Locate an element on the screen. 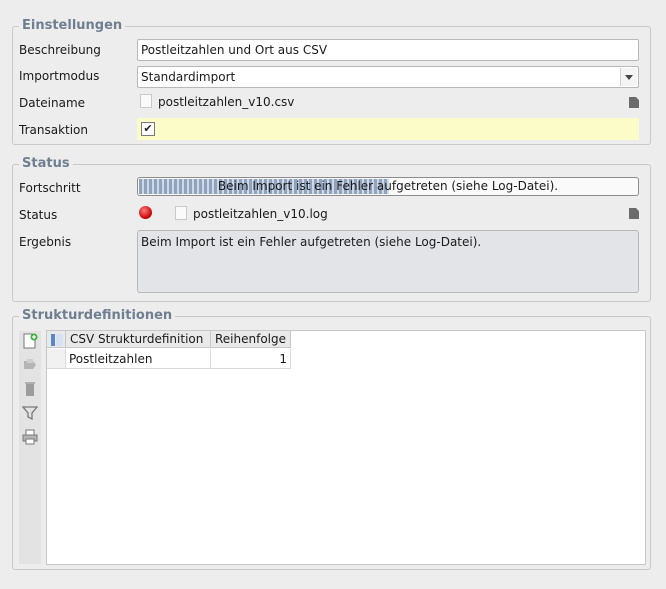 The height and width of the screenshot is (589, 666). log-file-name: postleitzahlen_v10.log is located at coordinates (260, 214).